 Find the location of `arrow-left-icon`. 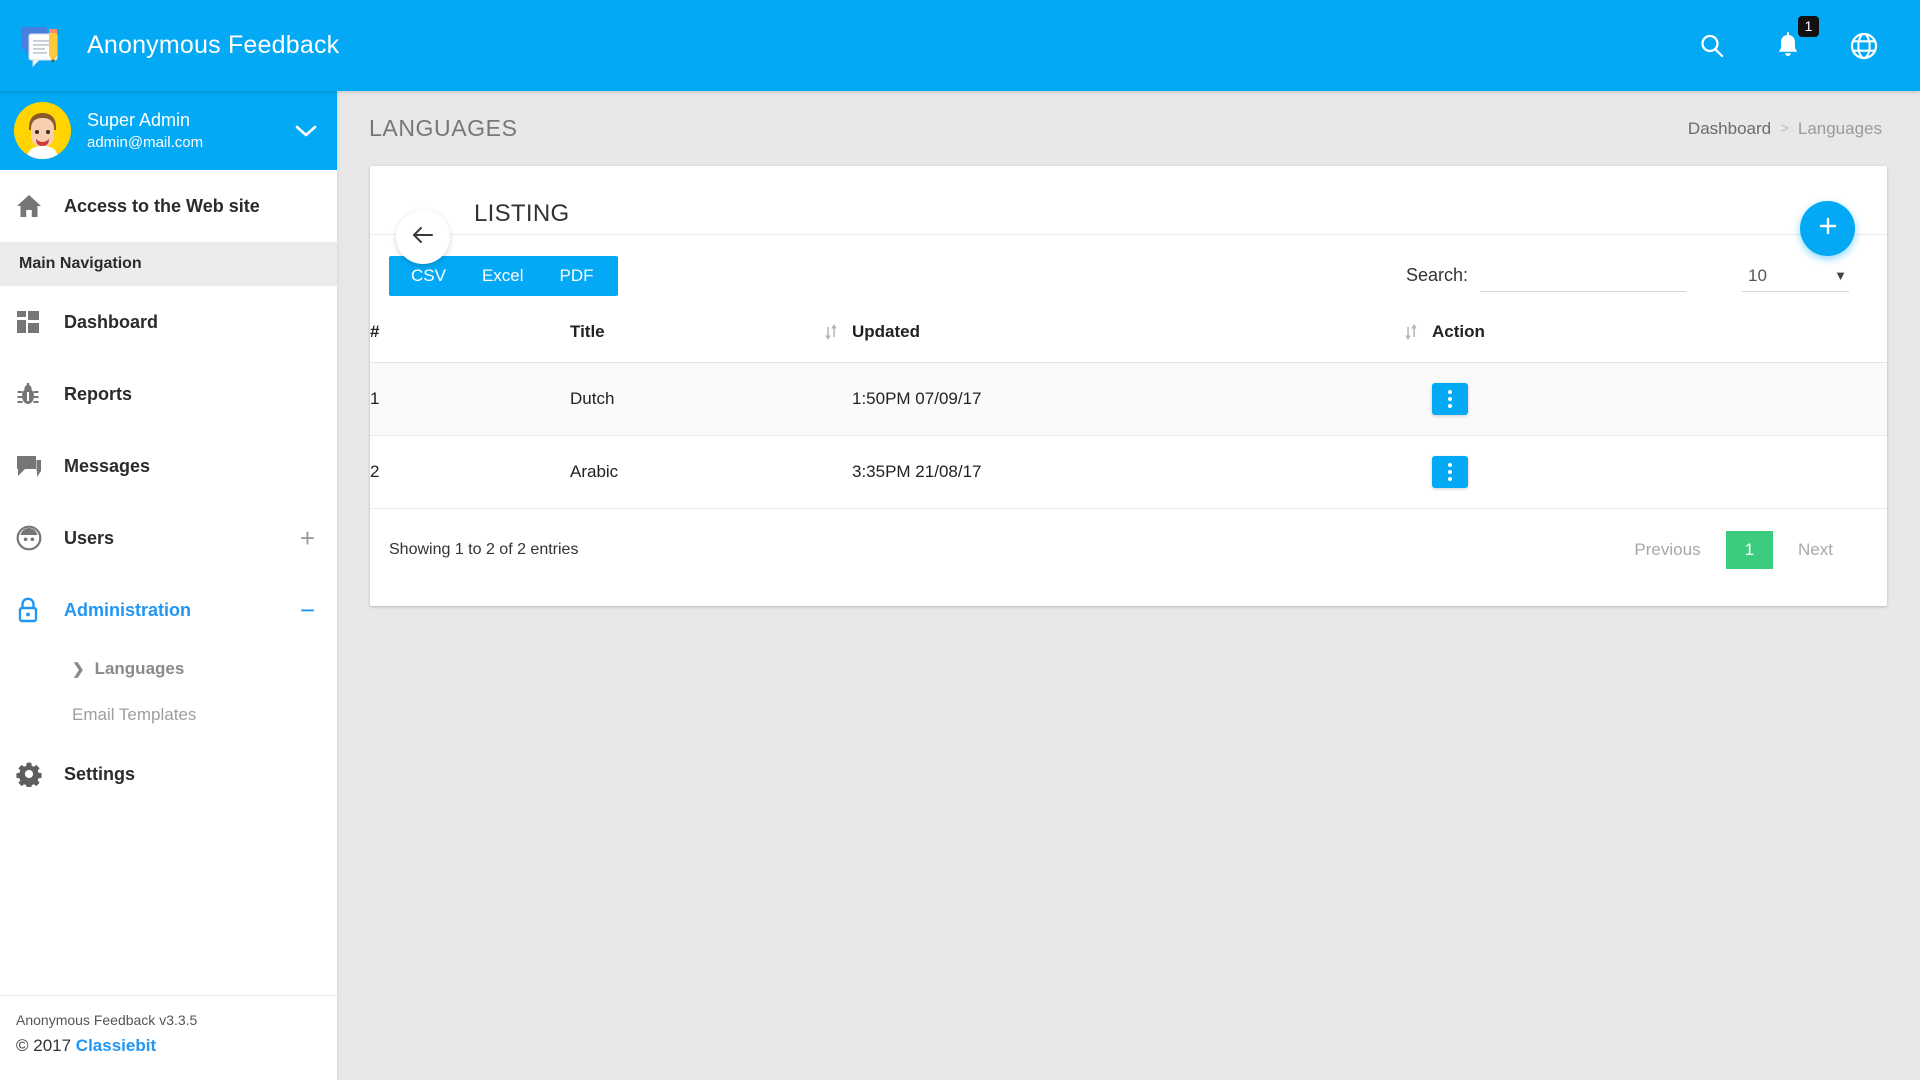

arrow-left-icon is located at coordinates (423, 237).